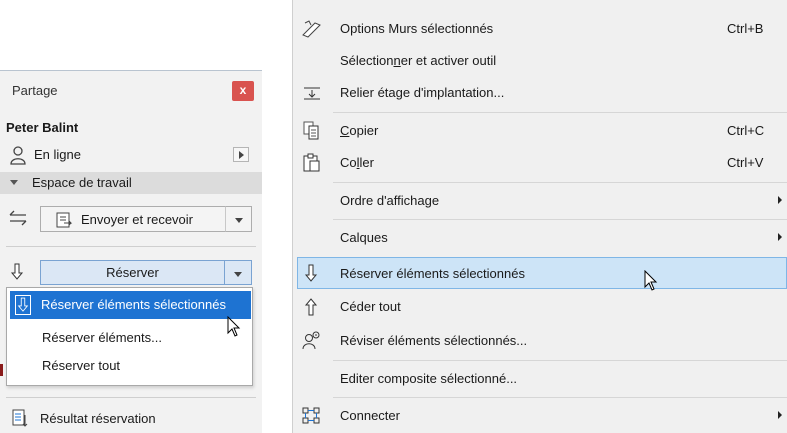 This screenshot has height=433, width=787. I want to click on reserve-label: Réserver, so click(132, 272).